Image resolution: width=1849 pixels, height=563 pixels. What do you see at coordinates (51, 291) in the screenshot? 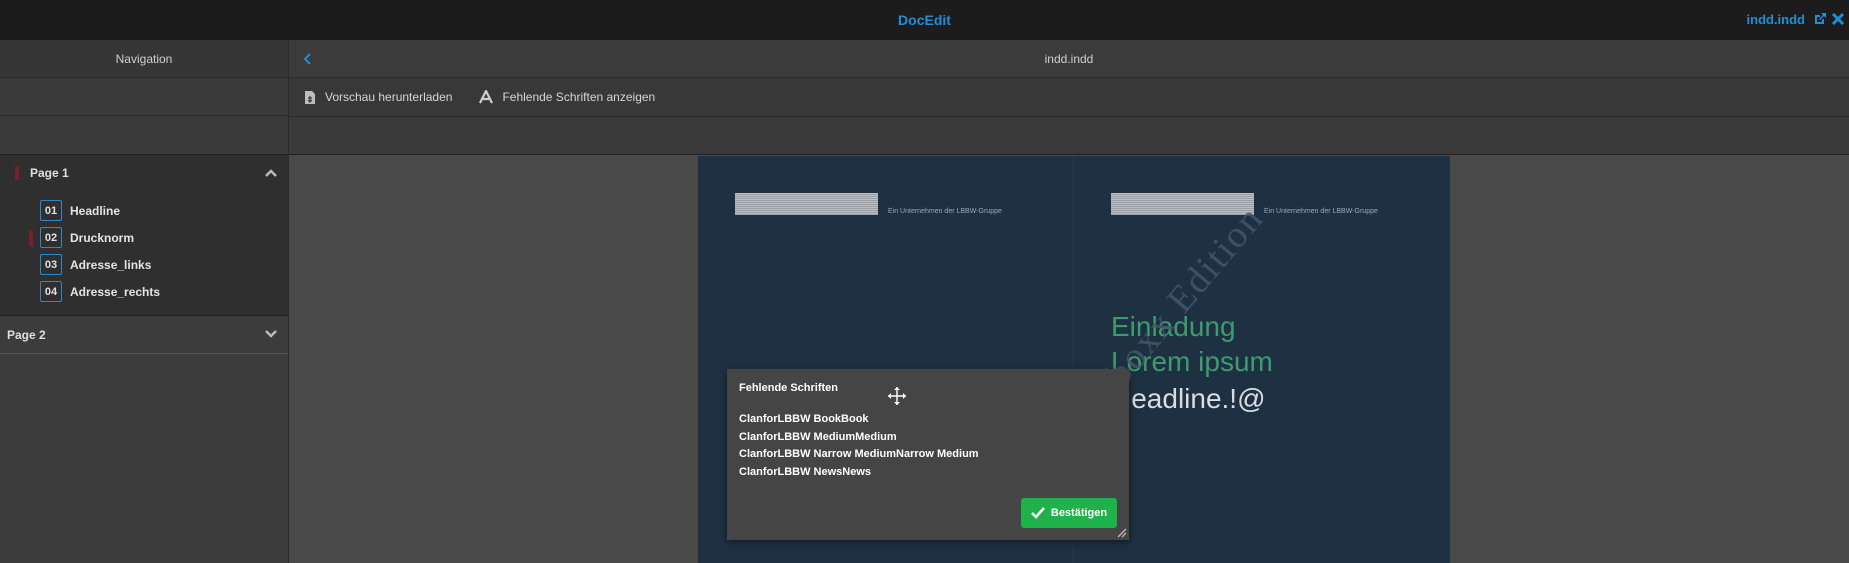
I see `item-number: 04` at bounding box center [51, 291].